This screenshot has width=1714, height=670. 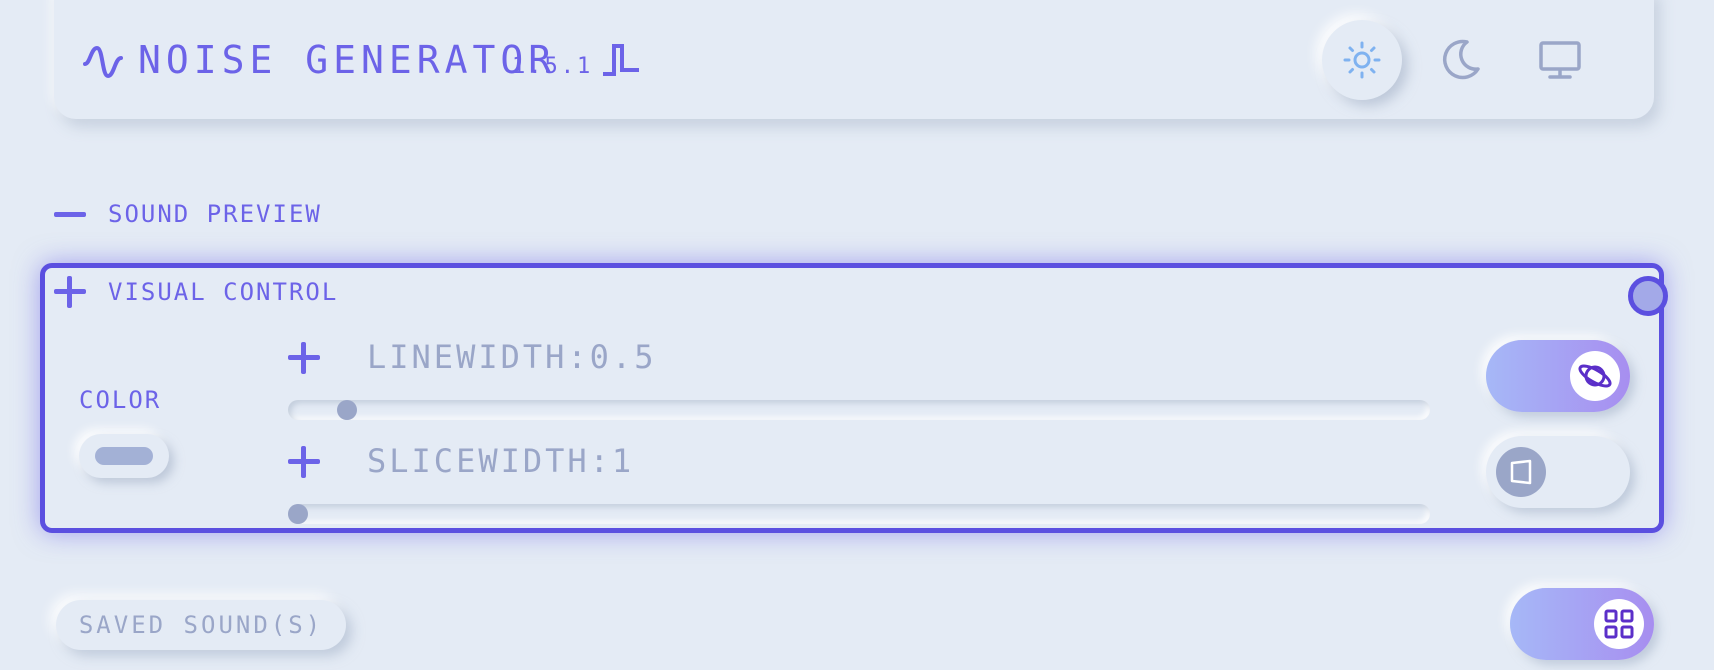 I want to click on square-toggle, so click(x=1558, y=472).